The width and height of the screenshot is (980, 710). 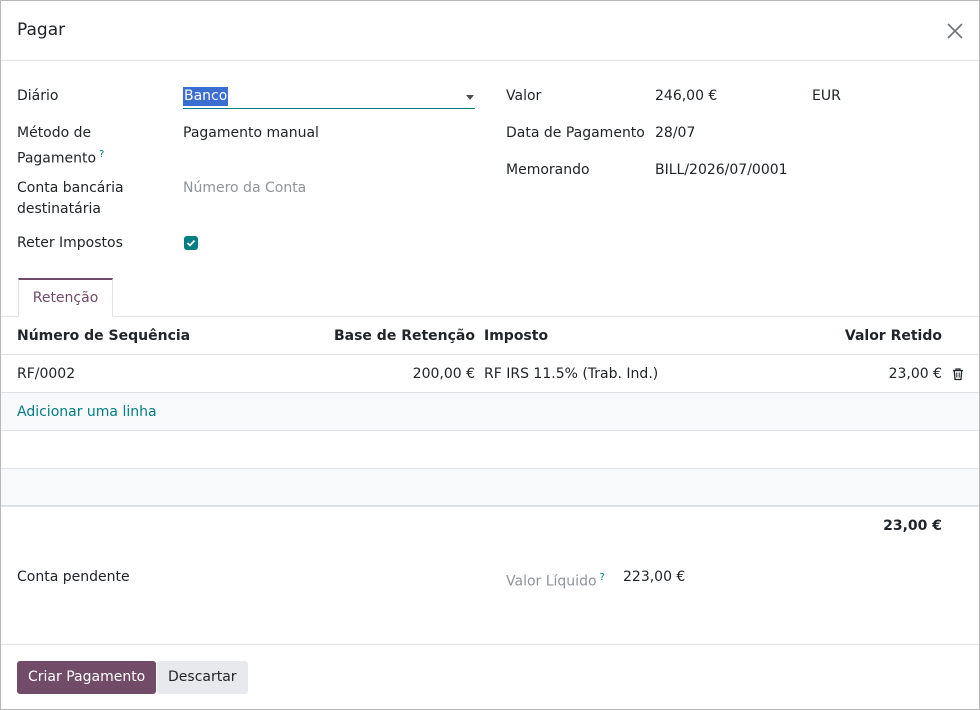 What do you see at coordinates (686, 96) in the screenshot?
I see `amount-value: 246,00 €` at bounding box center [686, 96].